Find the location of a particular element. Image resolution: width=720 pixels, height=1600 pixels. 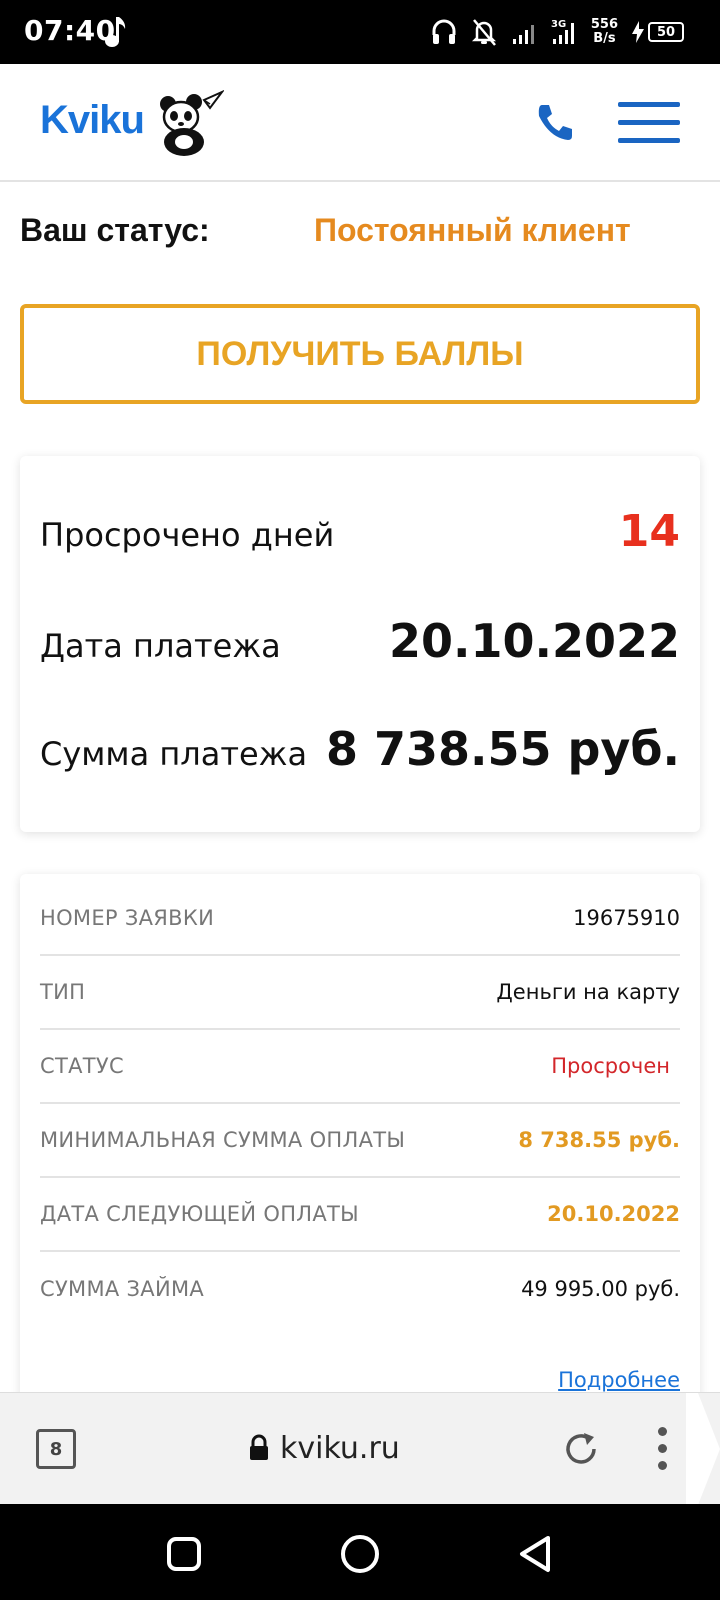

tabs-button: 8 is located at coordinates (56, 1449).